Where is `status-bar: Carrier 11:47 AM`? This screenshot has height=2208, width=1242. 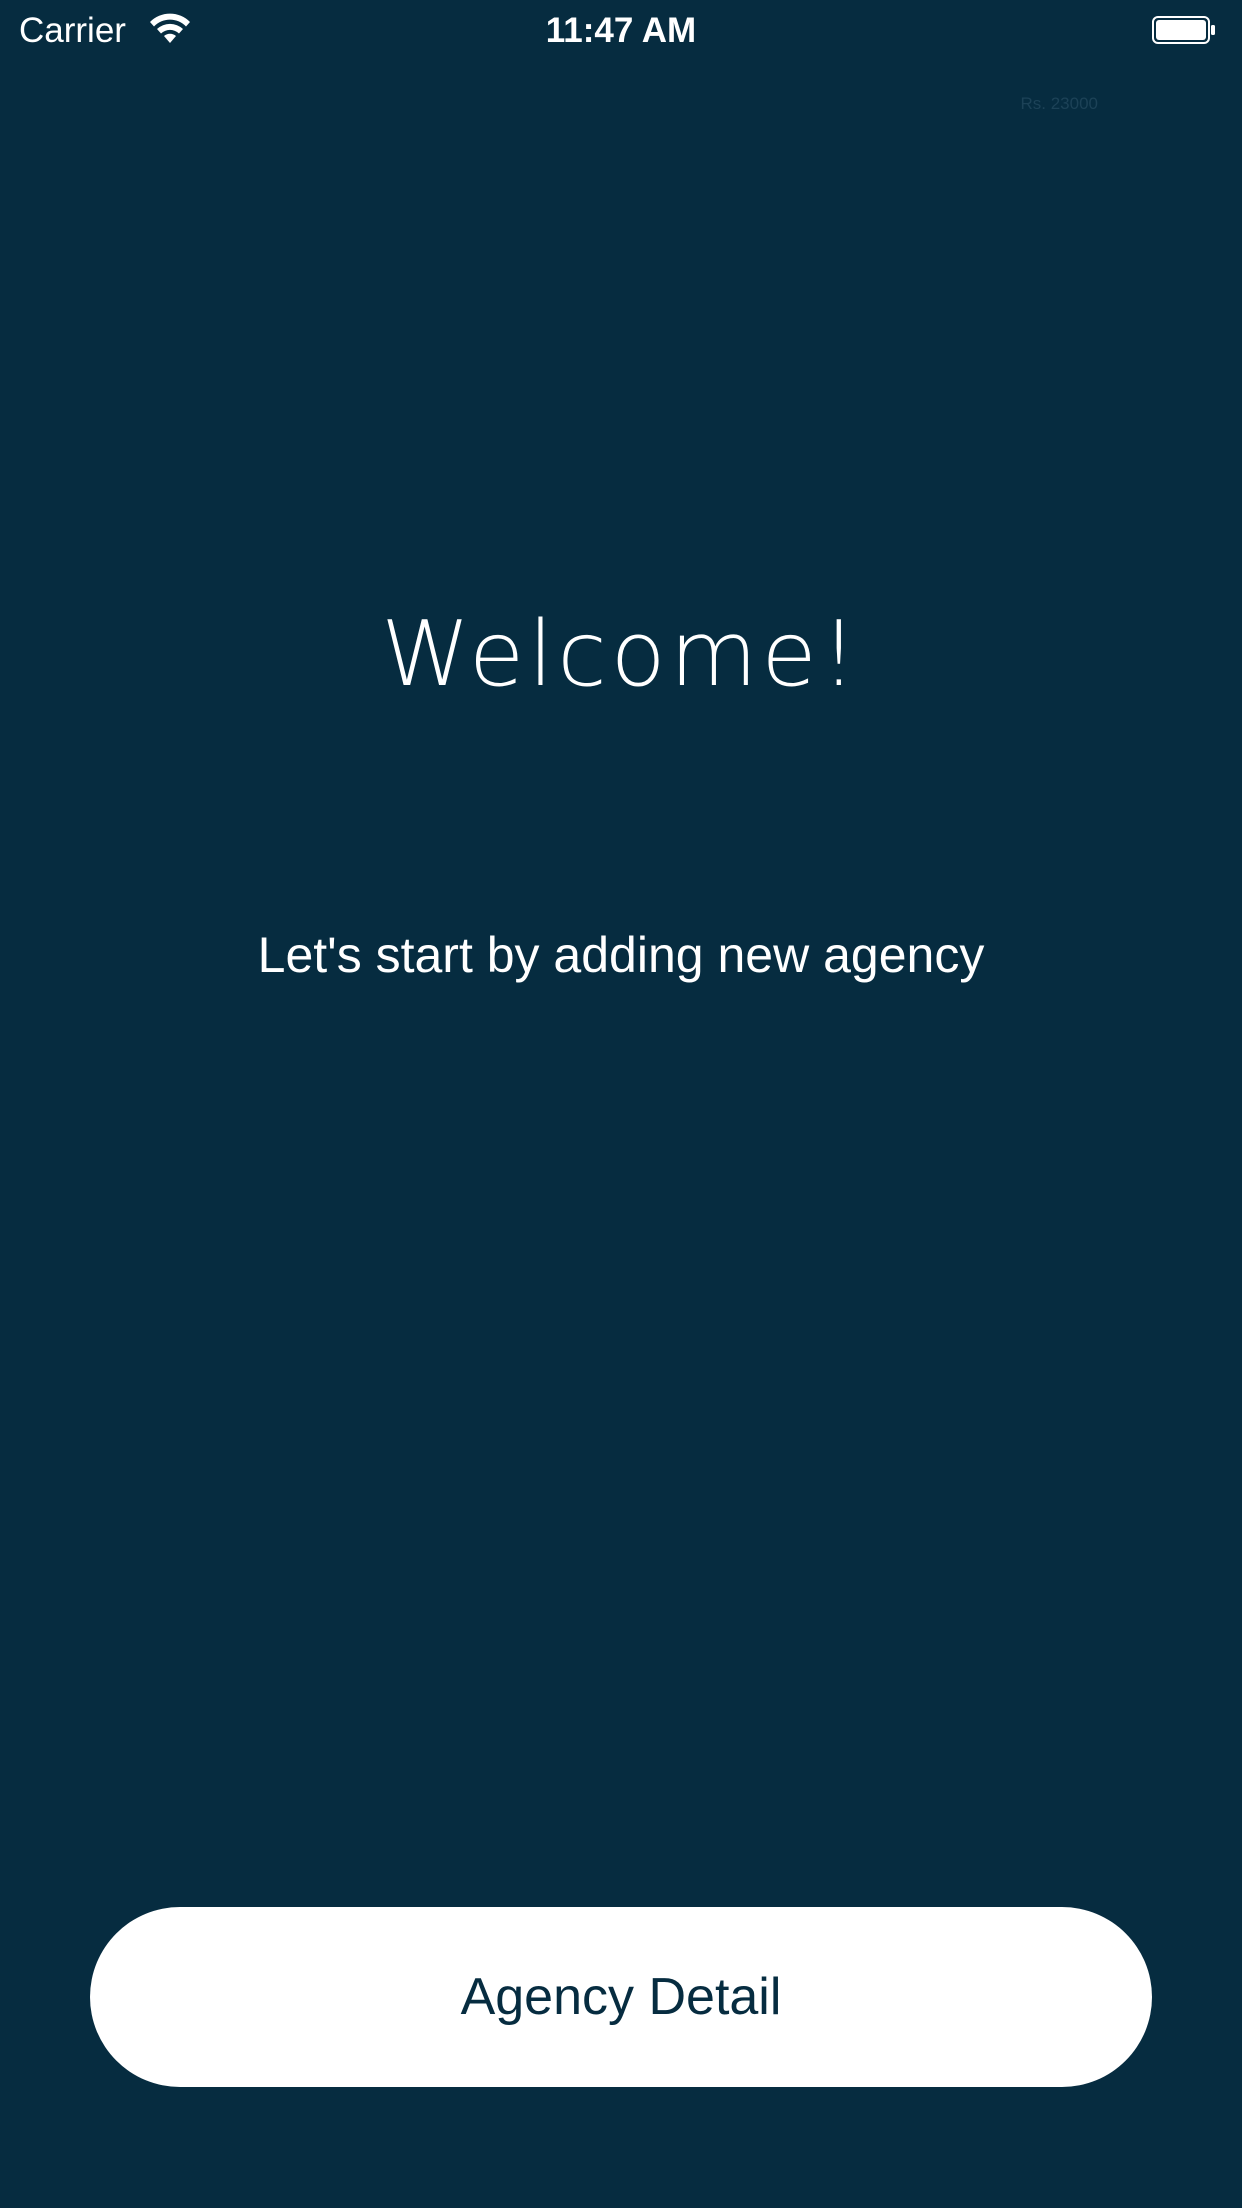 status-bar: Carrier 11:47 AM is located at coordinates (621, 31).